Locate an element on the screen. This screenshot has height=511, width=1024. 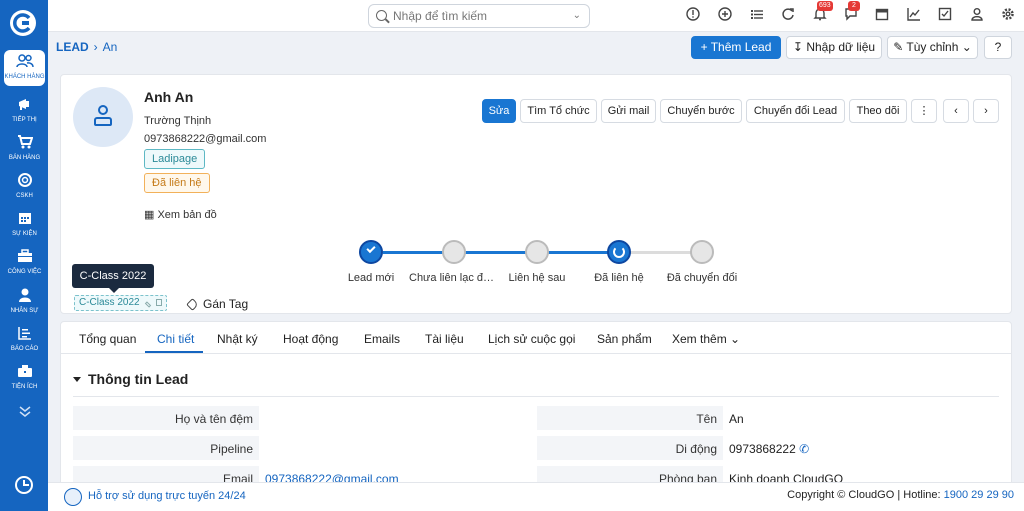
person-icon is located at coordinates (24, 297).